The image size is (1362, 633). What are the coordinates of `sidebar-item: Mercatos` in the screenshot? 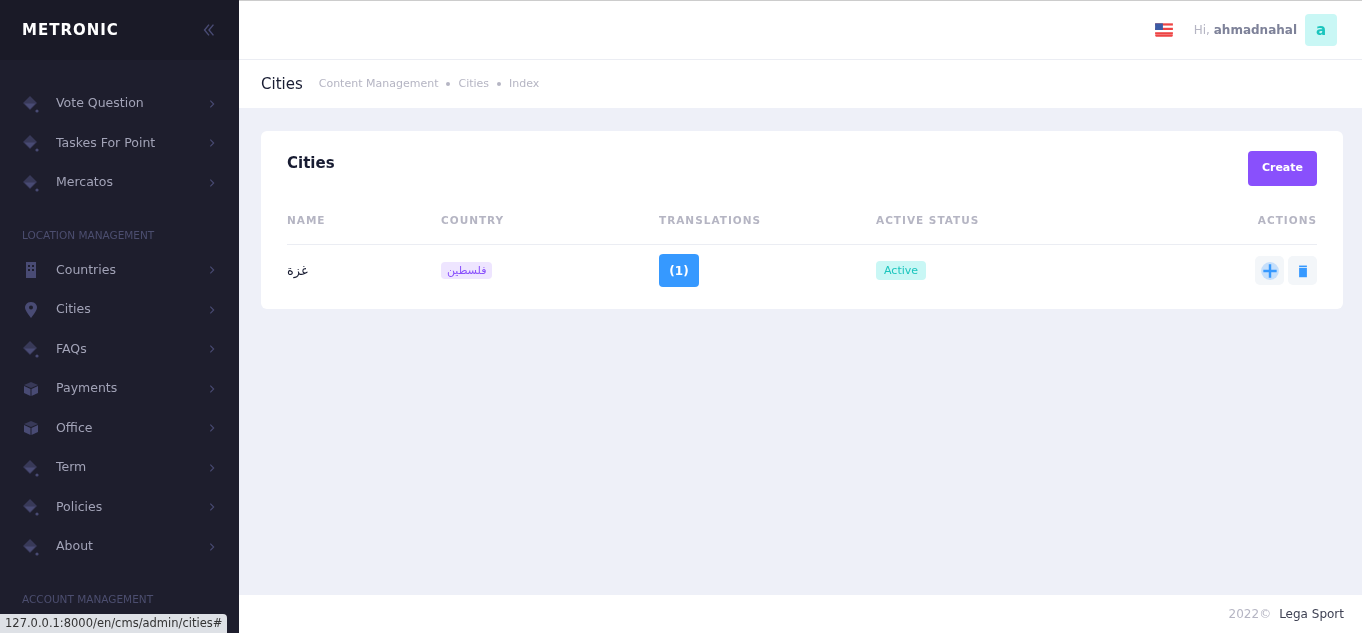 It's located at (119, 183).